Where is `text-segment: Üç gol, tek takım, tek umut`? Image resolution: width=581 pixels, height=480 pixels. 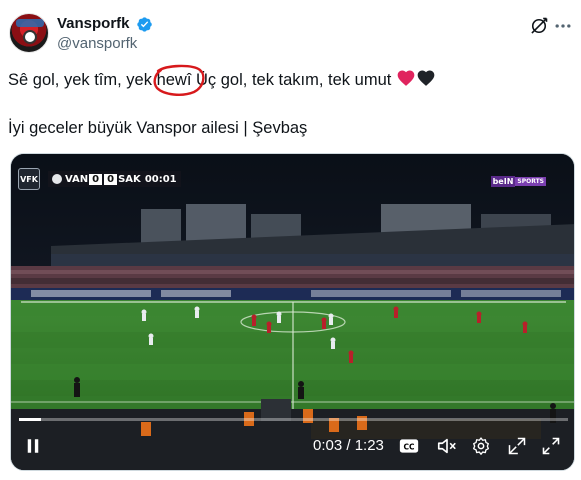
text-segment: Üç gol, tek takım, tek umut is located at coordinates (293, 80).